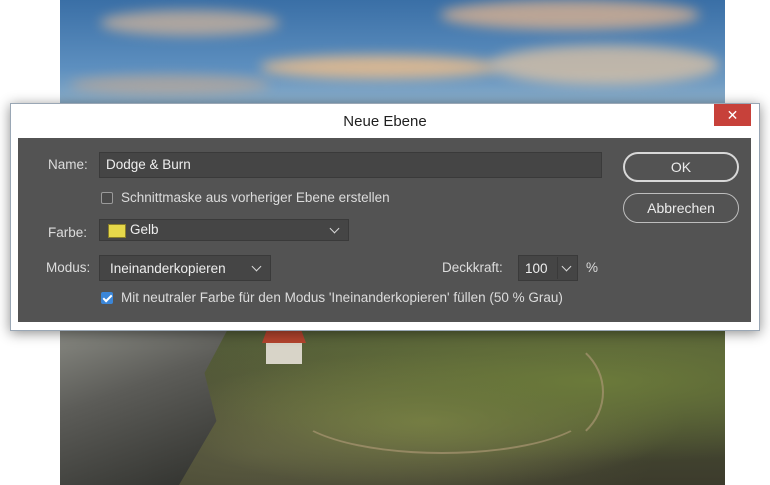  What do you see at coordinates (117, 231) in the screenshot?
I see `color-swatch` at bounding box center [117, 231].